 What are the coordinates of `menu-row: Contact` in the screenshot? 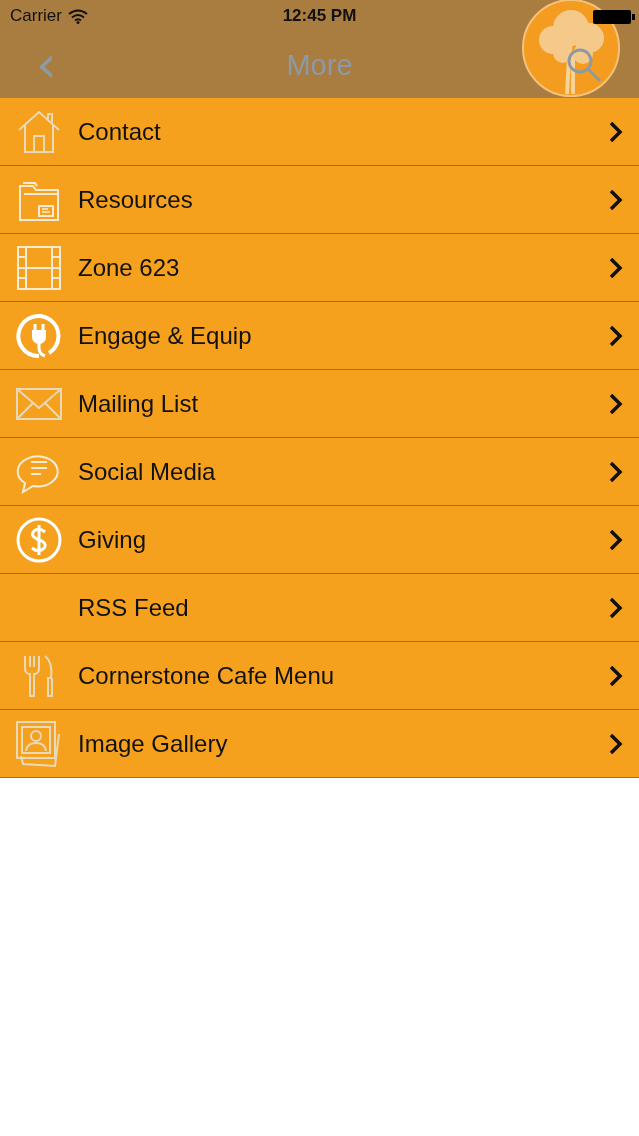 It's located at (319, 132).